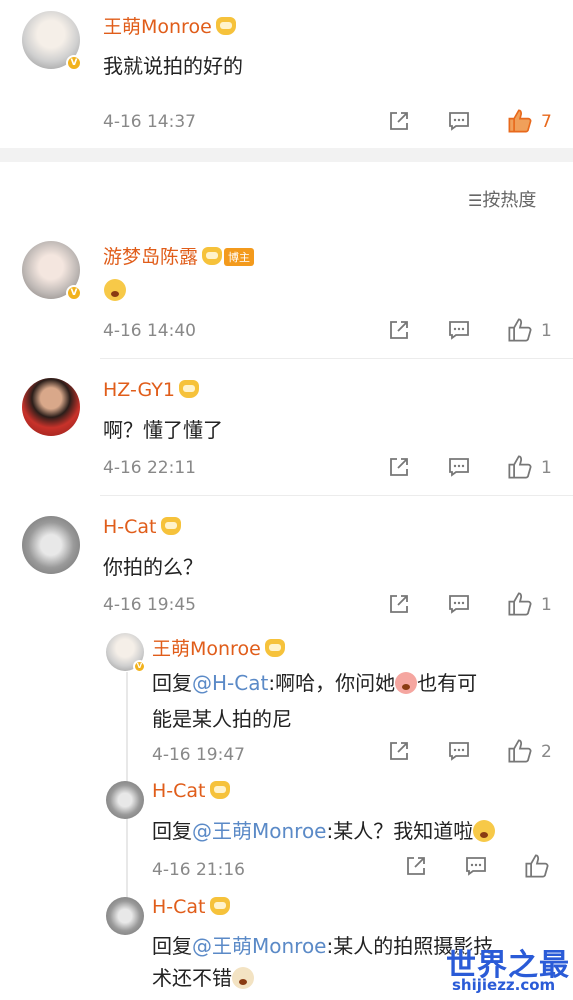 This screenshot has height=1000, width=573. I want to click on mention-link: @H-Cat, so click(230, 683).